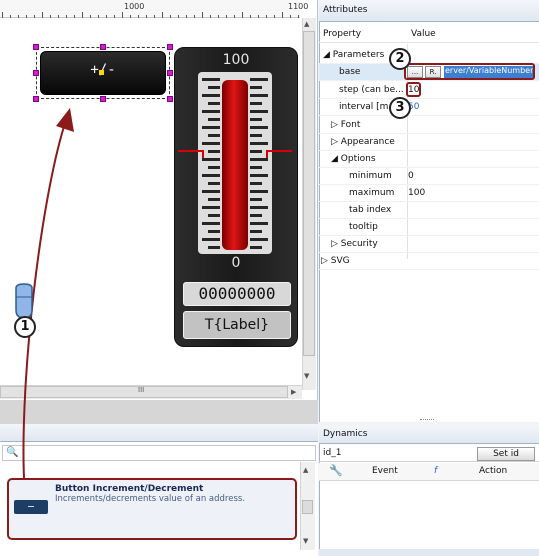 The width and height of the screenshot is (539, 556). What do you see at coordinates (400, 108) in the screenshot?
I see `annotation-marker-3: 3` at bounding box center [400, 108].